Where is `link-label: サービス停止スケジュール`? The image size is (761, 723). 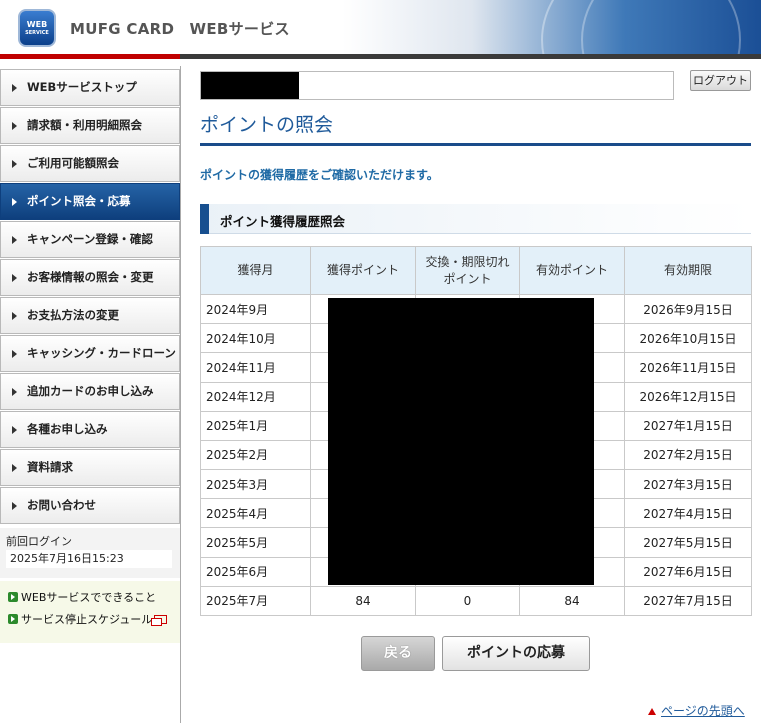 link-label: サービス停止スケジュール is located at coordinates (87, 619).